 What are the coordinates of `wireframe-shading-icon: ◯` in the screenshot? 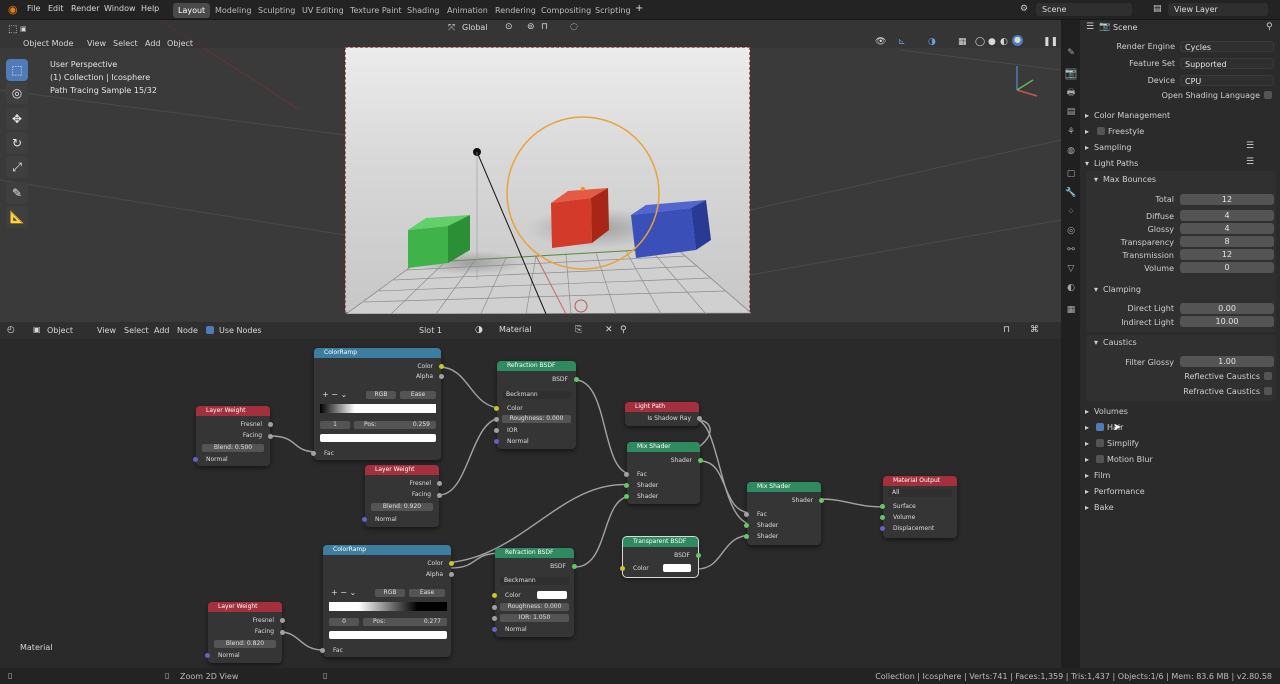 It's located at (980, 42).